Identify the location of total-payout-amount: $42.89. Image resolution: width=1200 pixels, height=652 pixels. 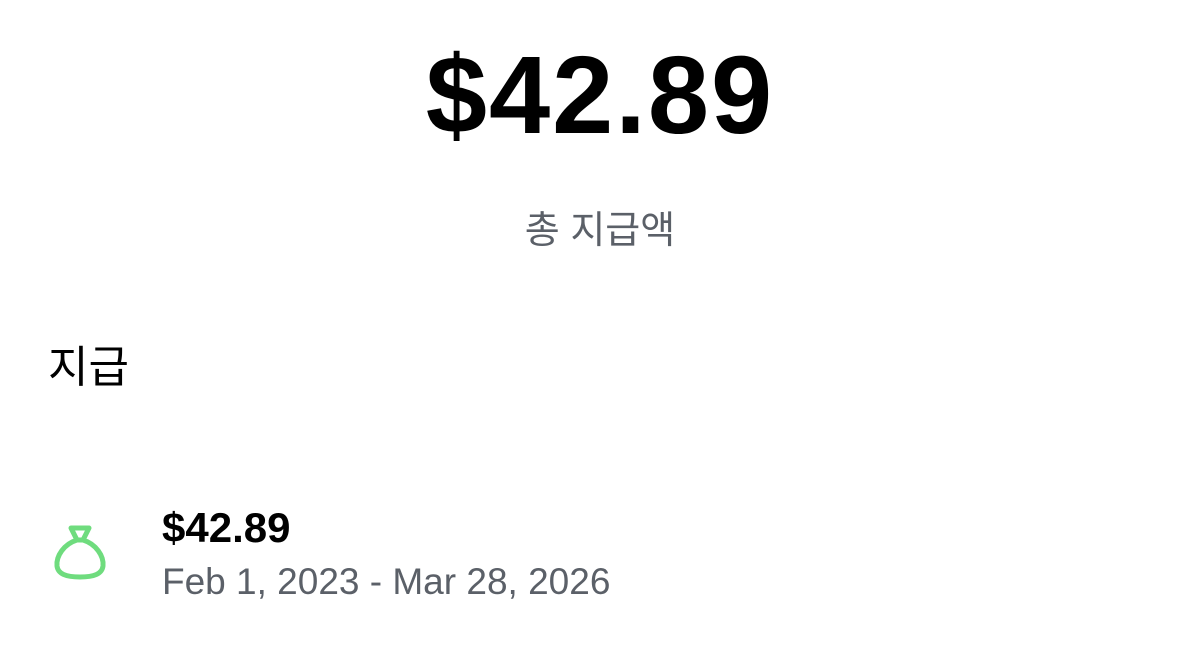
(600, 95).